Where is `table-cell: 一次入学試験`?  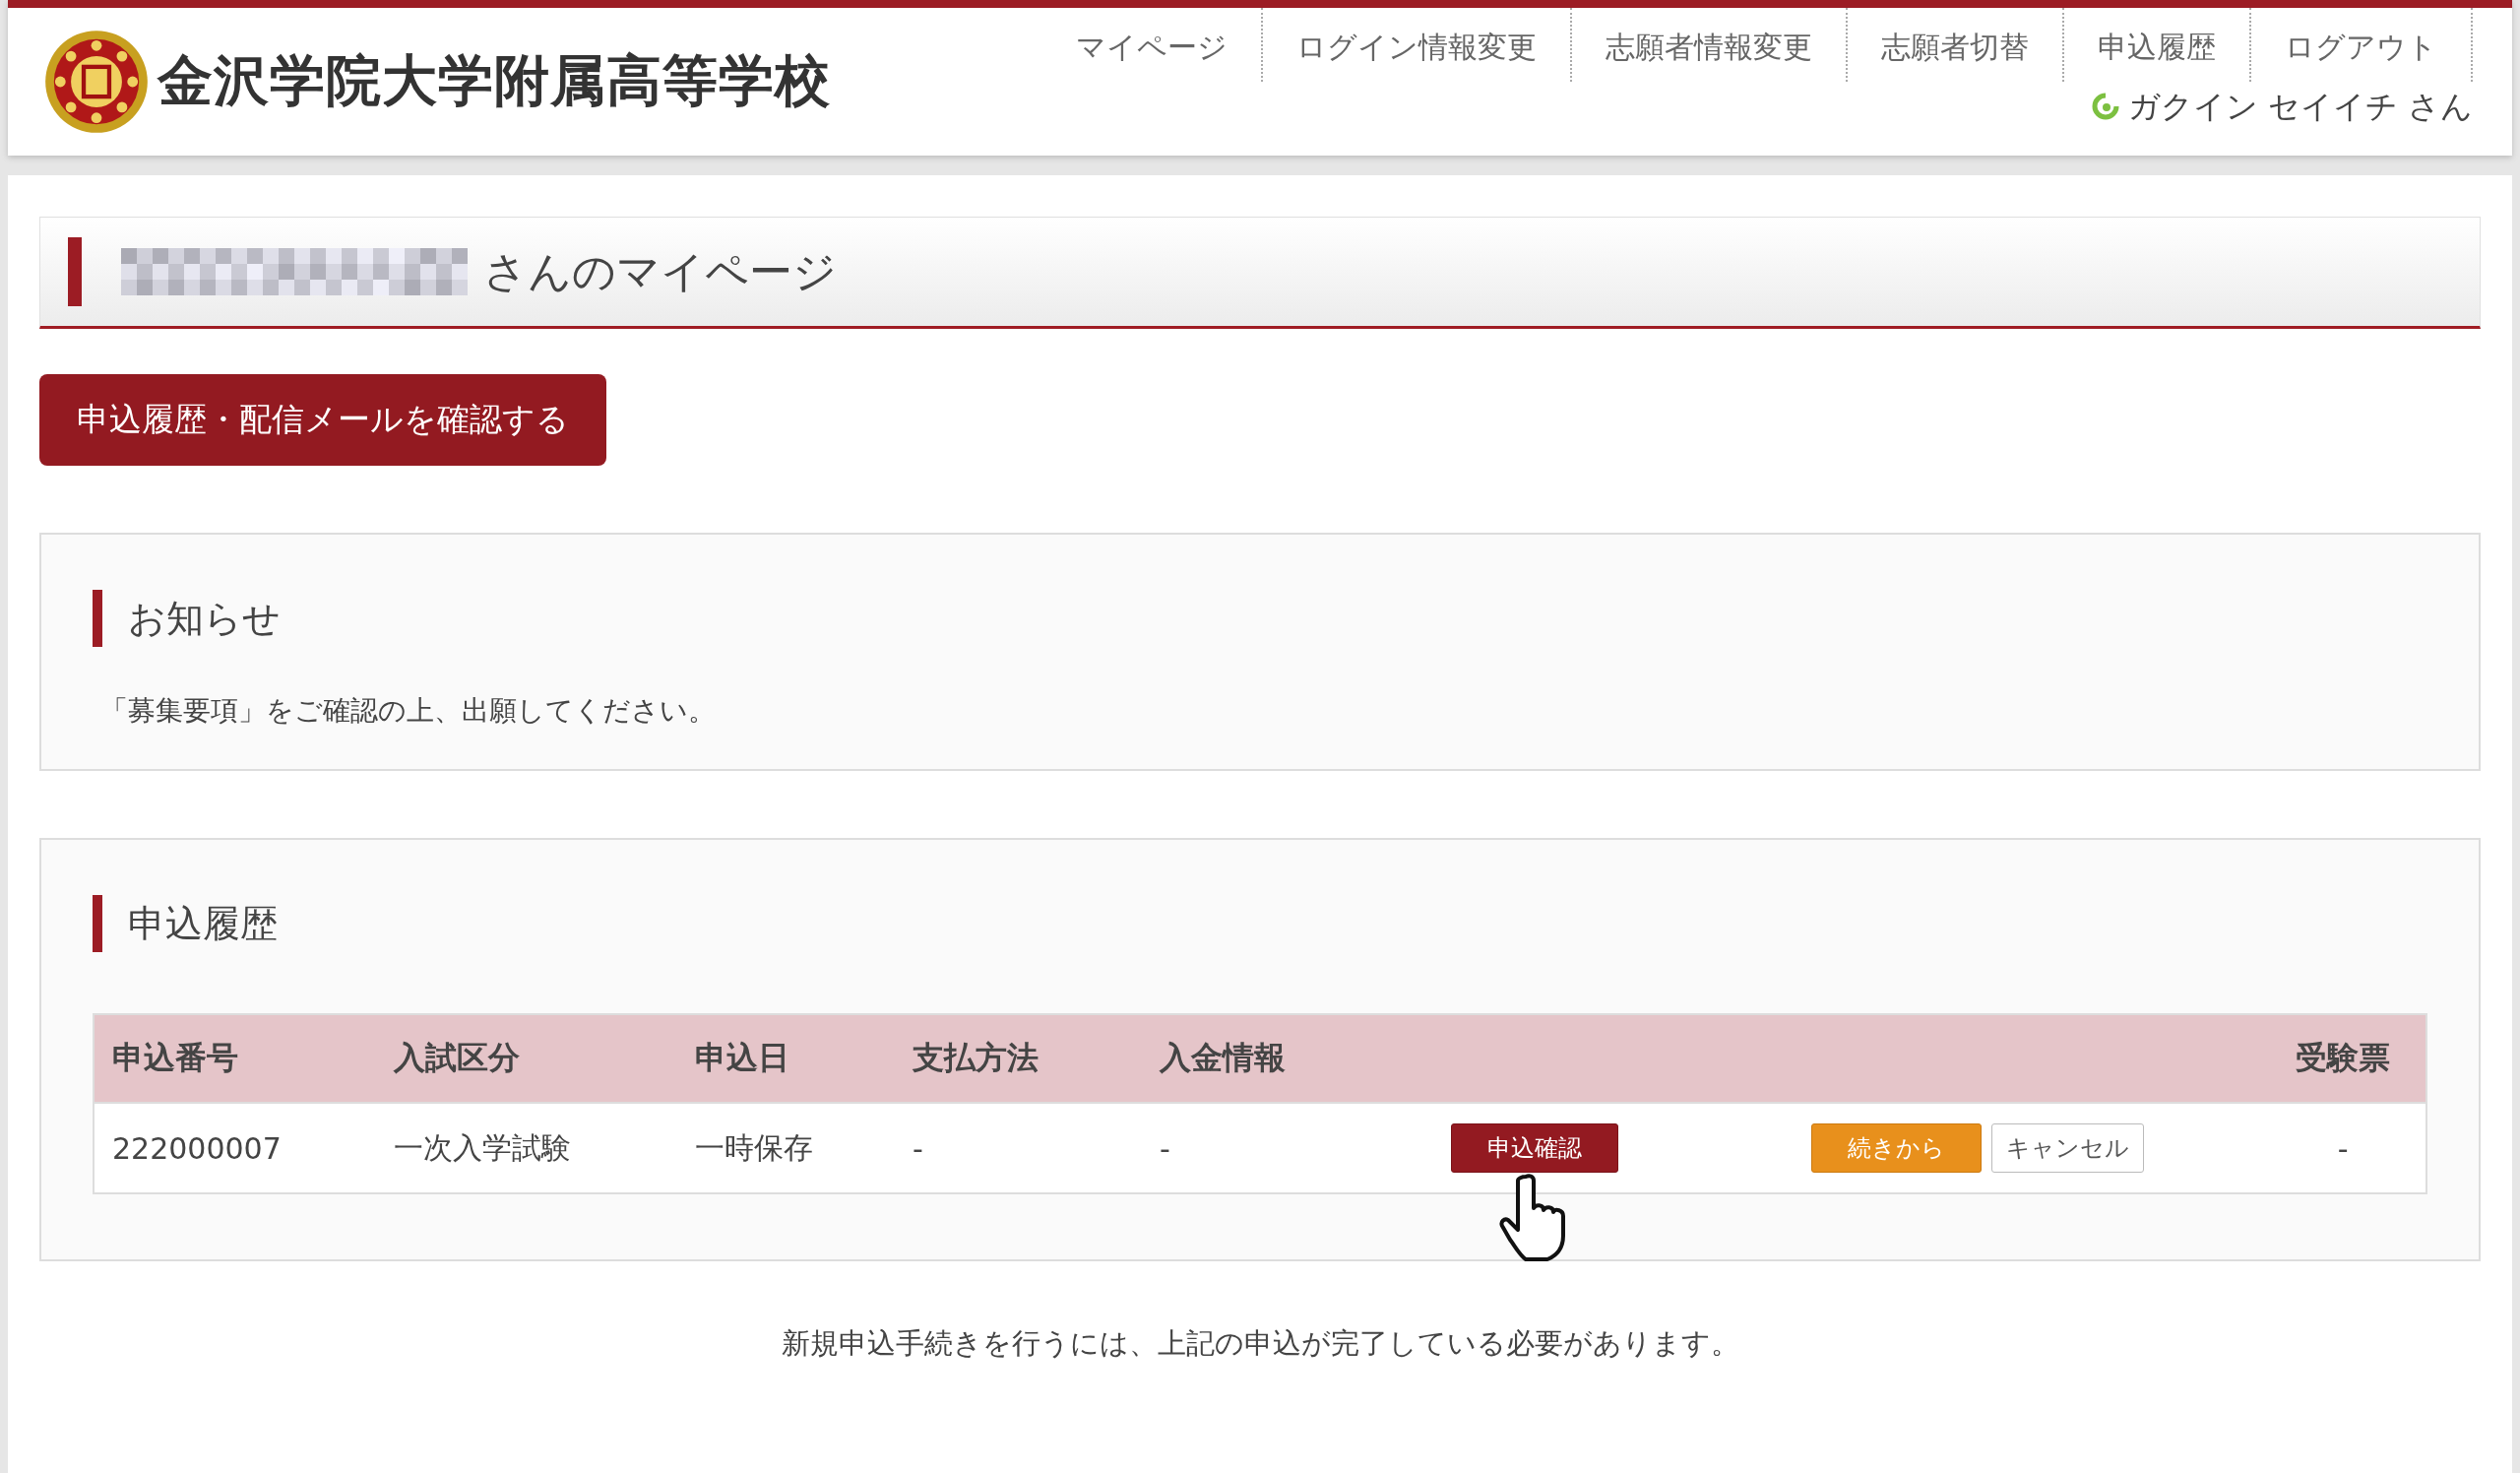
table-cell: 一次入学試験 is located at coordinates (482, 1147).